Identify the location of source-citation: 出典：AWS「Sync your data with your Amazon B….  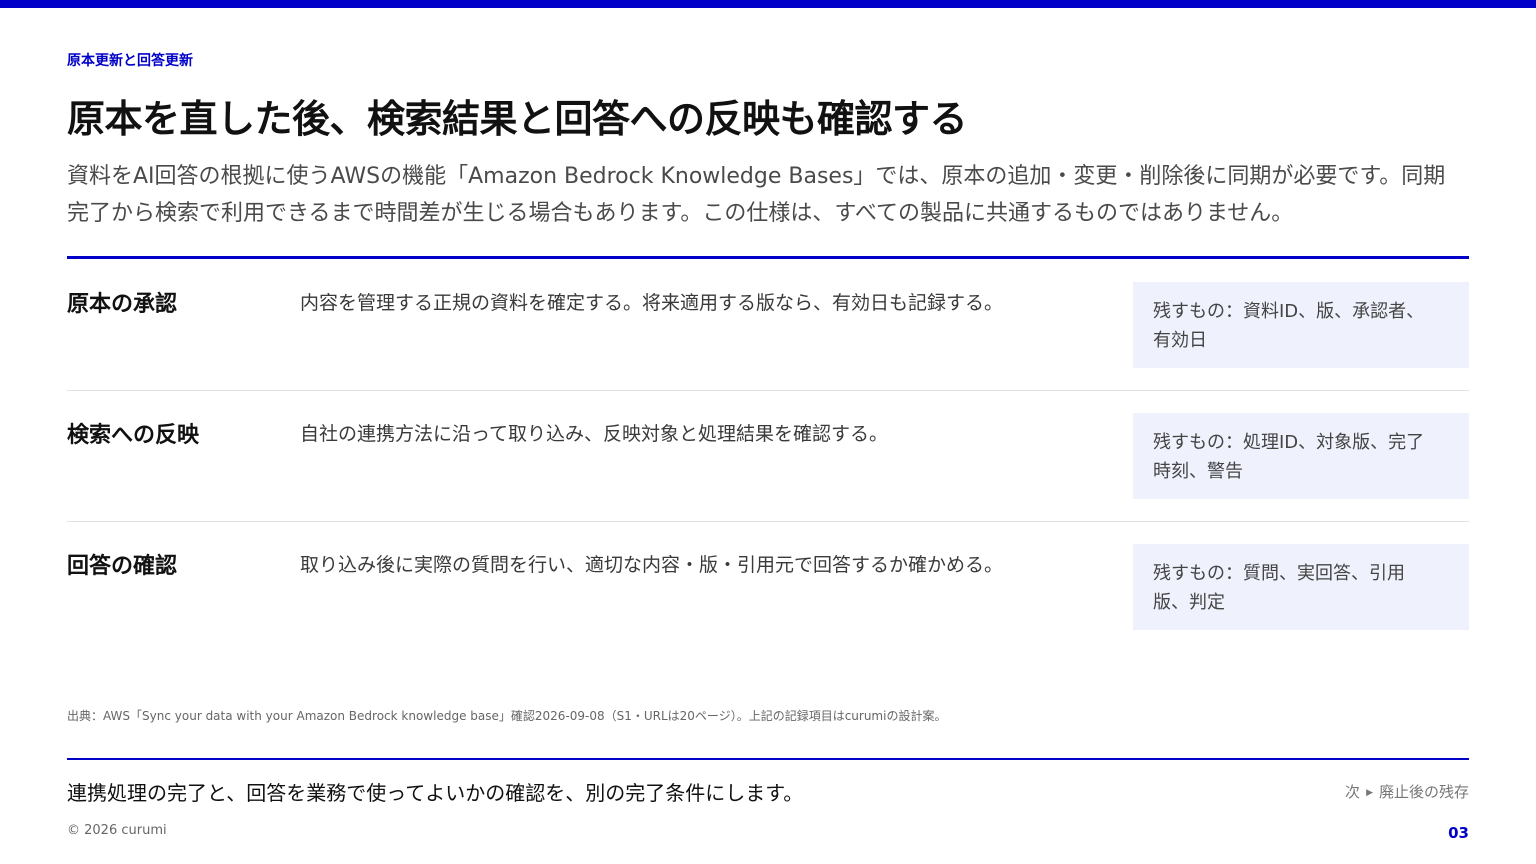
(507, 716).